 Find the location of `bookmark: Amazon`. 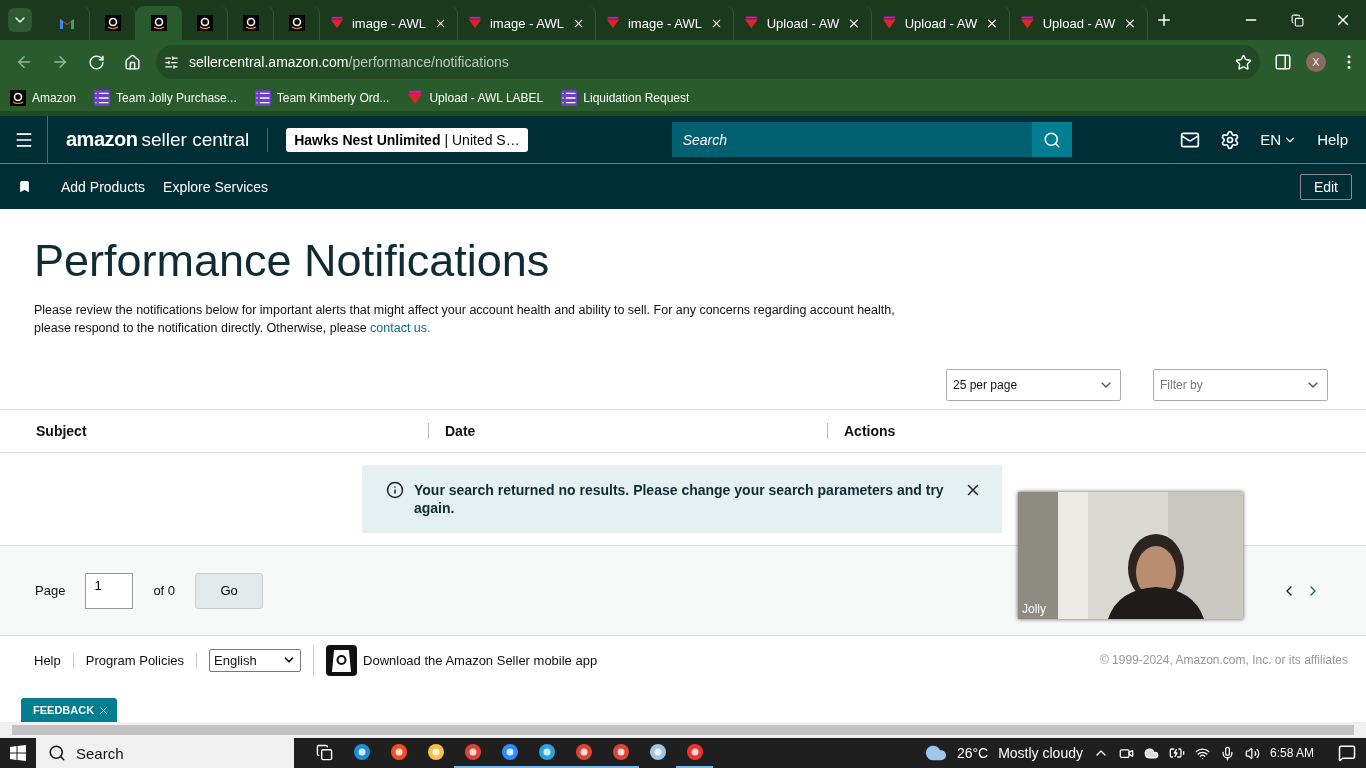

bookmark: Amazon is located at coordinates (43, 97).